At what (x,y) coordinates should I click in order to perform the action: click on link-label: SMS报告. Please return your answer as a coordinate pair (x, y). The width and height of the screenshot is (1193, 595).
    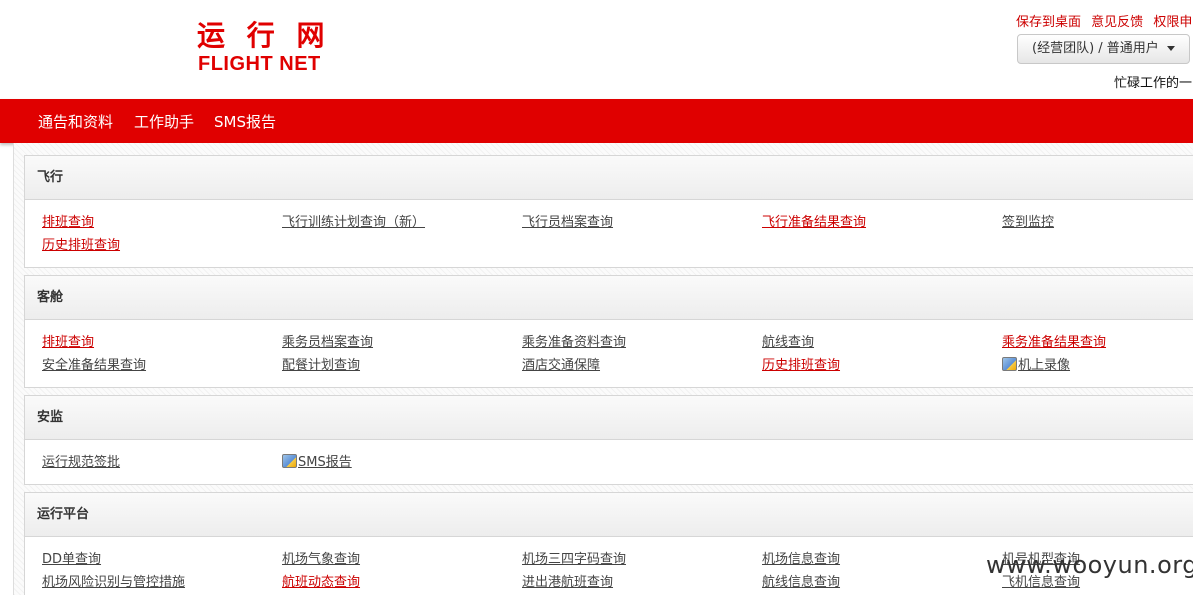
    Looking at the image, I should click on (325, 462).